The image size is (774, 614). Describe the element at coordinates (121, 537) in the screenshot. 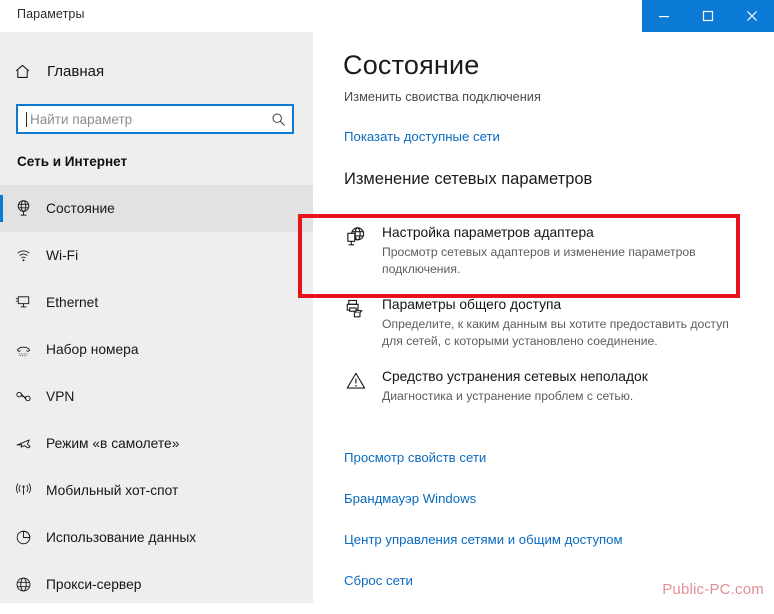

I see `sidebar-item-data-usage-label: Использование данных` at that location.